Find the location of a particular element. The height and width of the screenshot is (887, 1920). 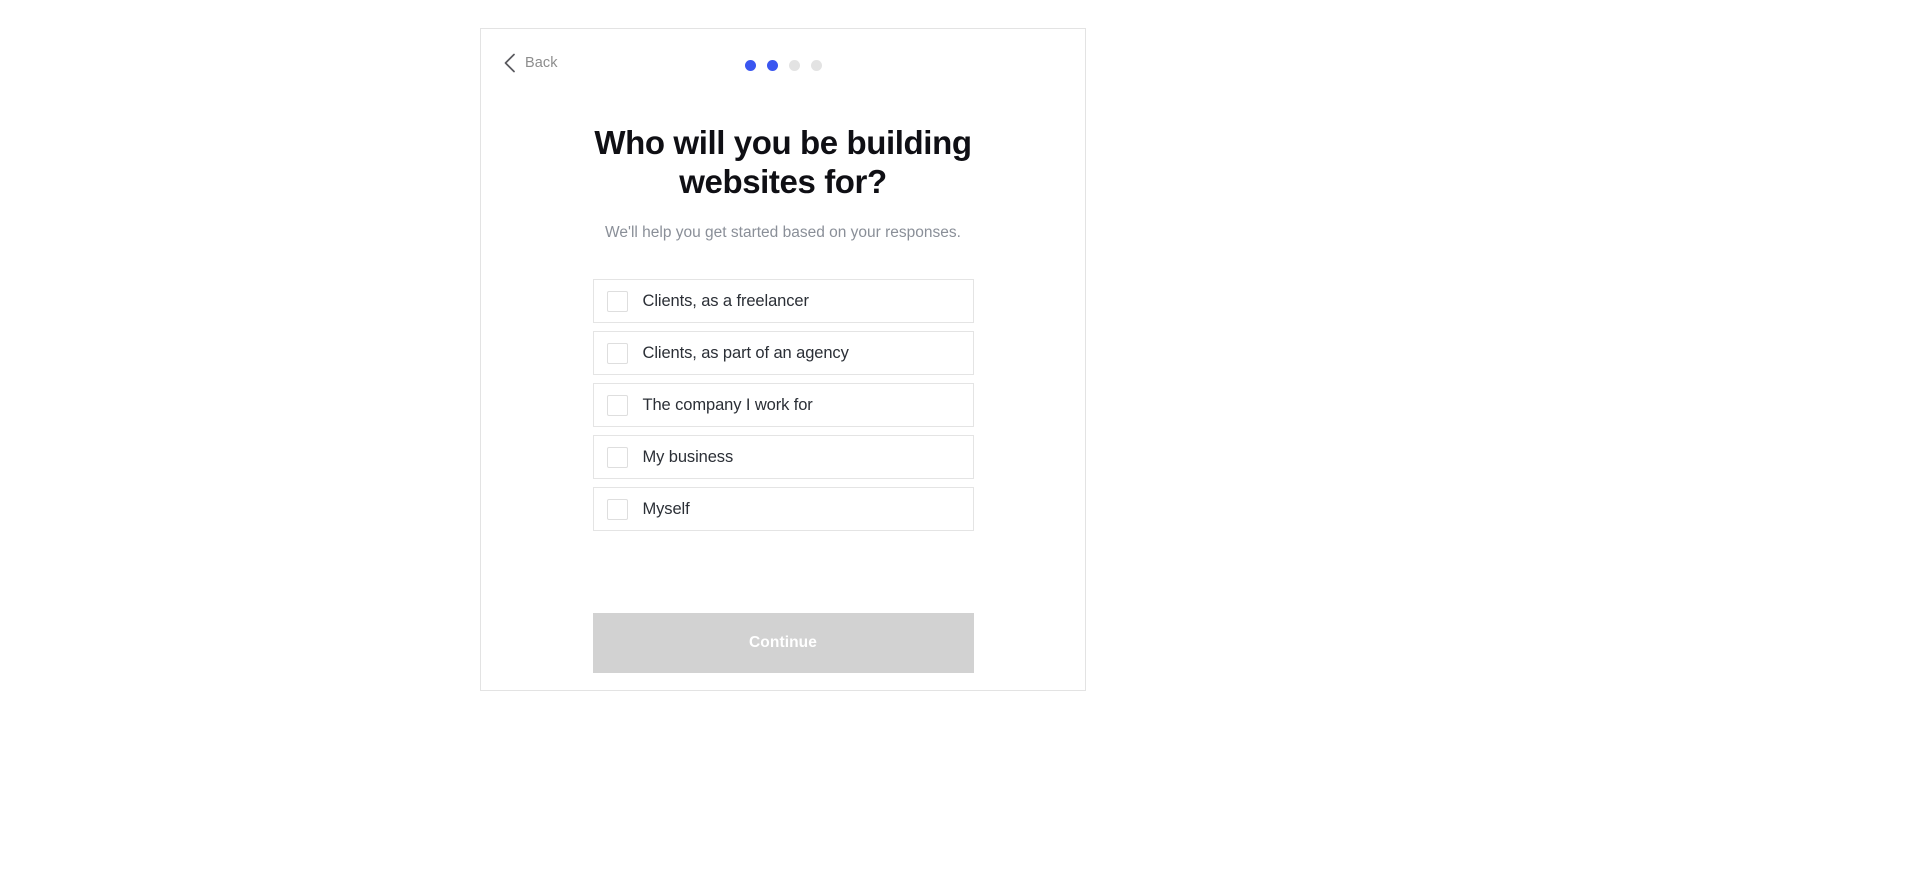

option-label: Clients, as part of an agency is located at coordinates (745, 352).